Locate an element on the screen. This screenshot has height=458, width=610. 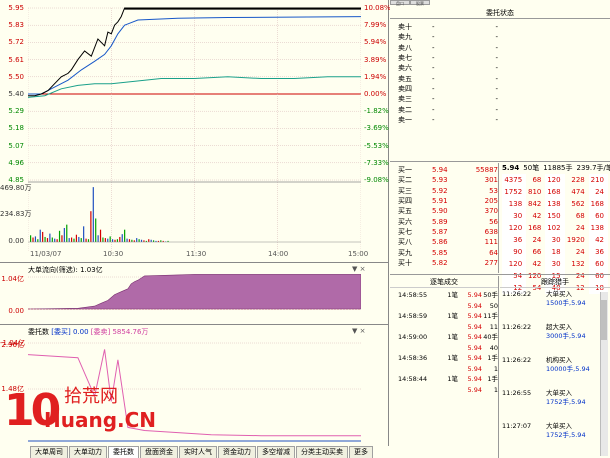
tab-5: 资金动力 is located at coordinates (237, 452).